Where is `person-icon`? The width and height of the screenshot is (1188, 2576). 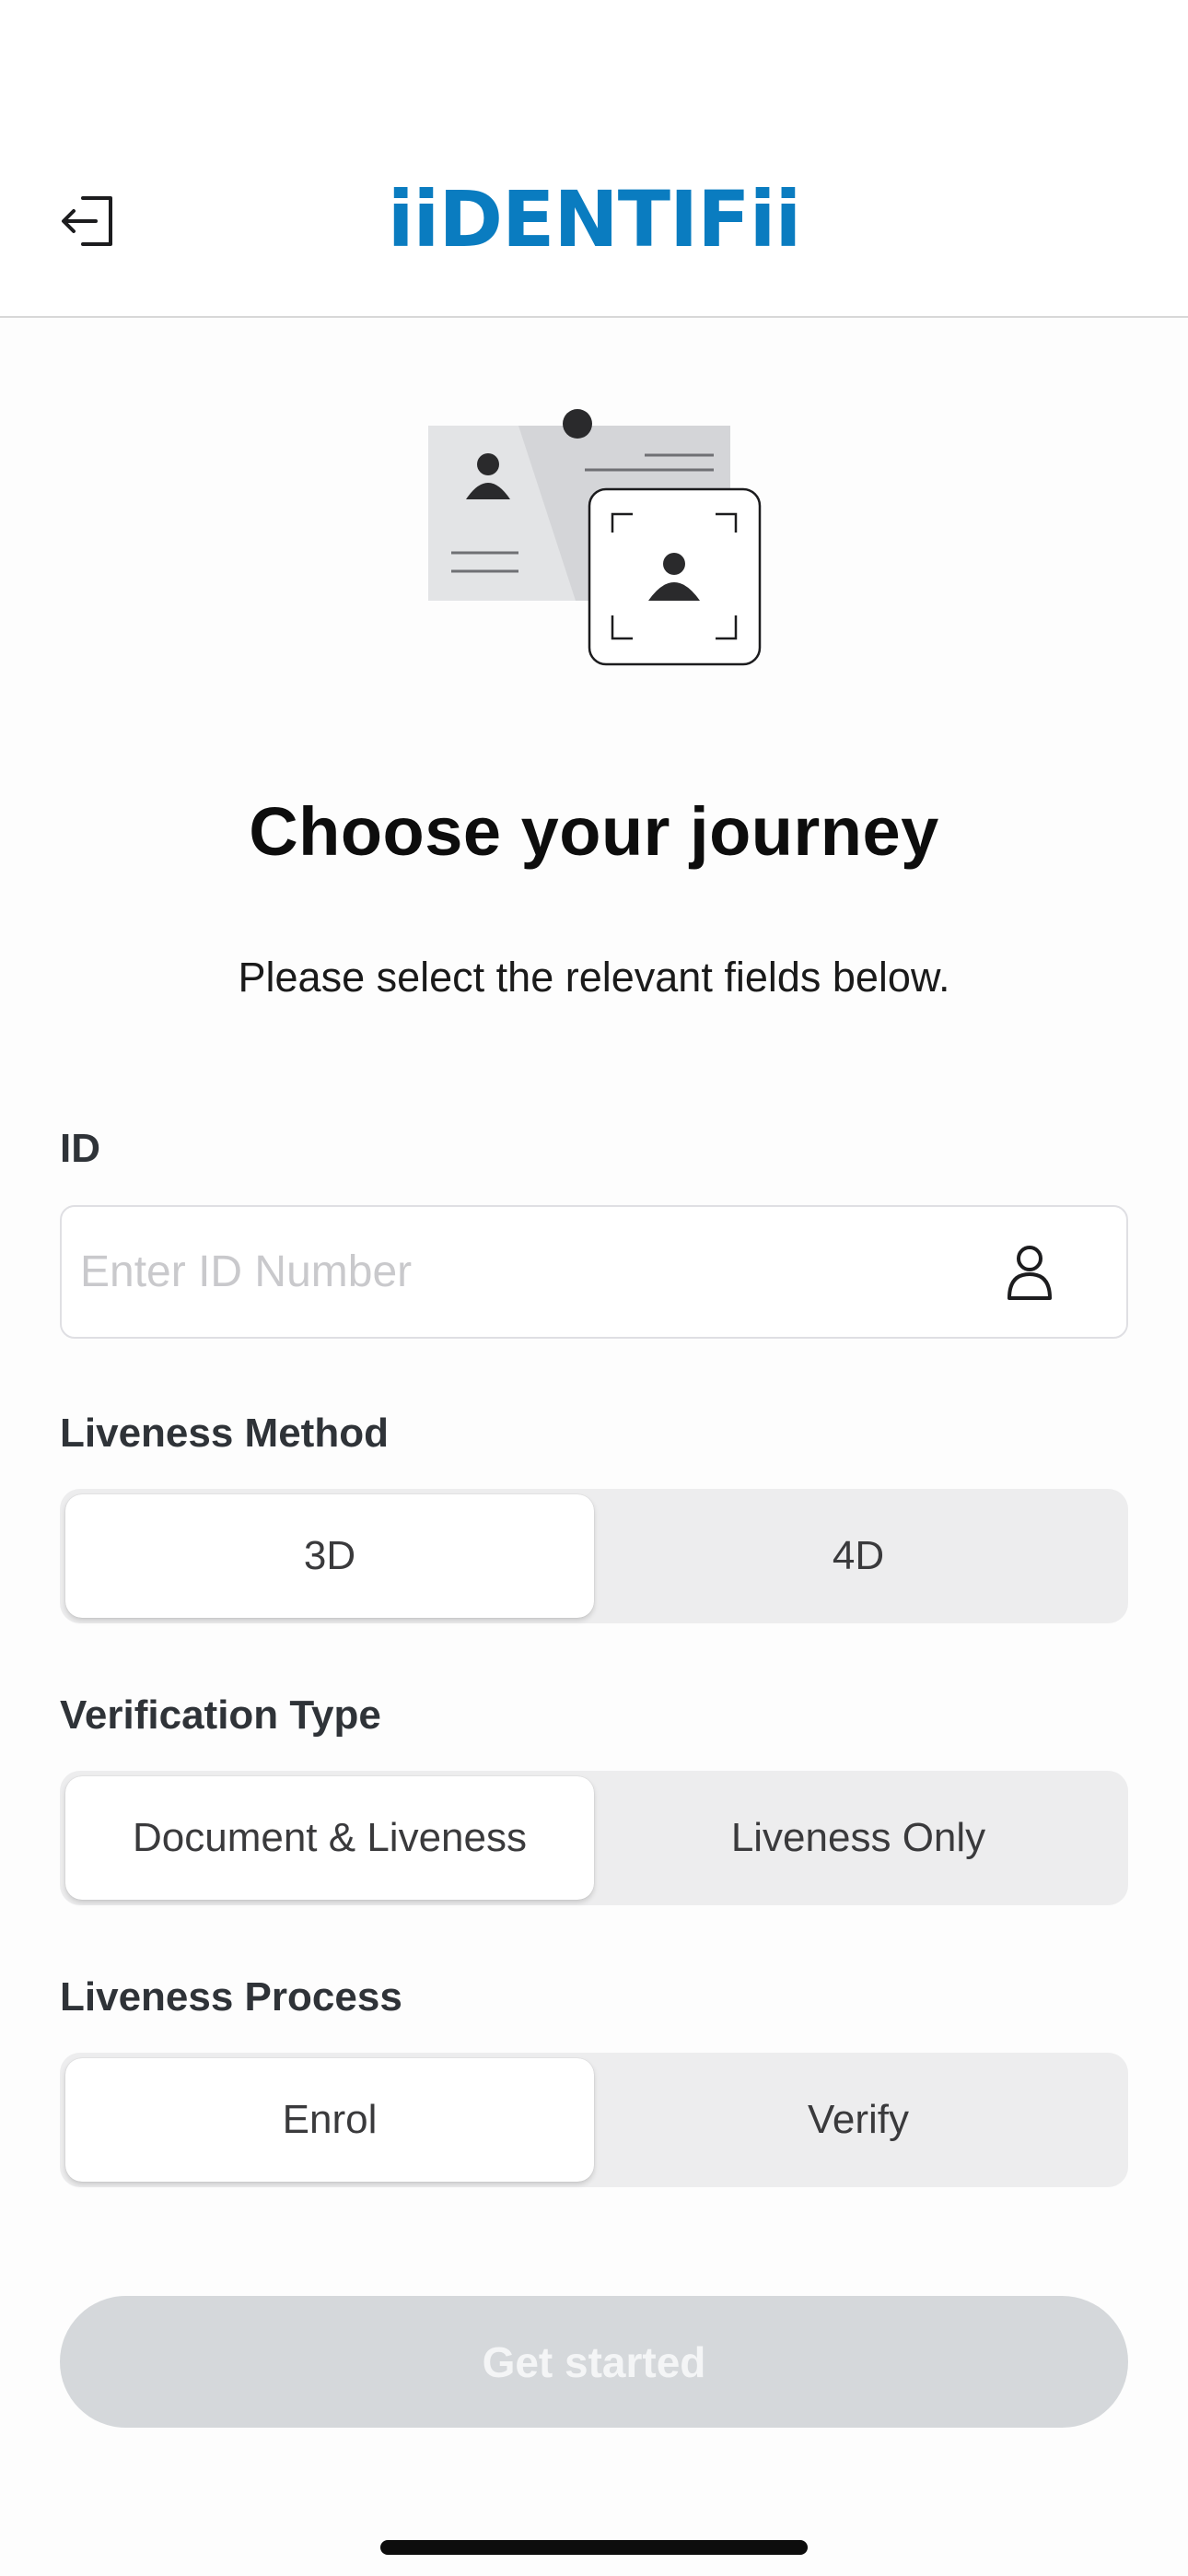
person-icon is located at coordinates (1029, 1272).